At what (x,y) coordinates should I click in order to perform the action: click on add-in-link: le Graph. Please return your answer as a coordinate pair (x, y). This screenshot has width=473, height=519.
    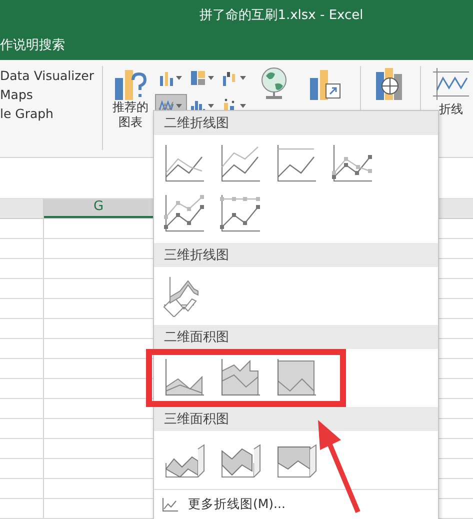
    Looking at the image, I should click on (47, 113).